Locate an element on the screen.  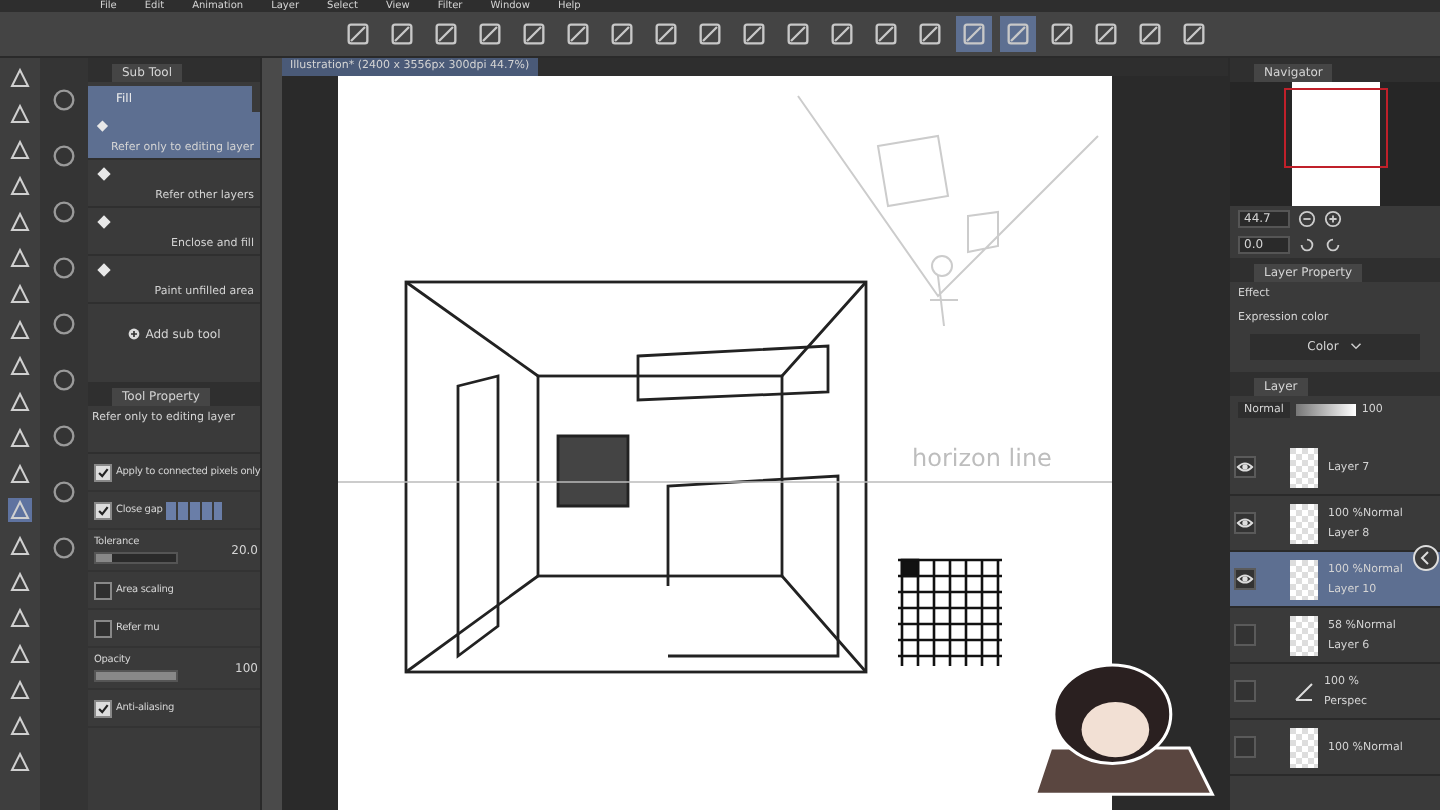
canvas-note: horizon line is located at coordinates (982, 458).